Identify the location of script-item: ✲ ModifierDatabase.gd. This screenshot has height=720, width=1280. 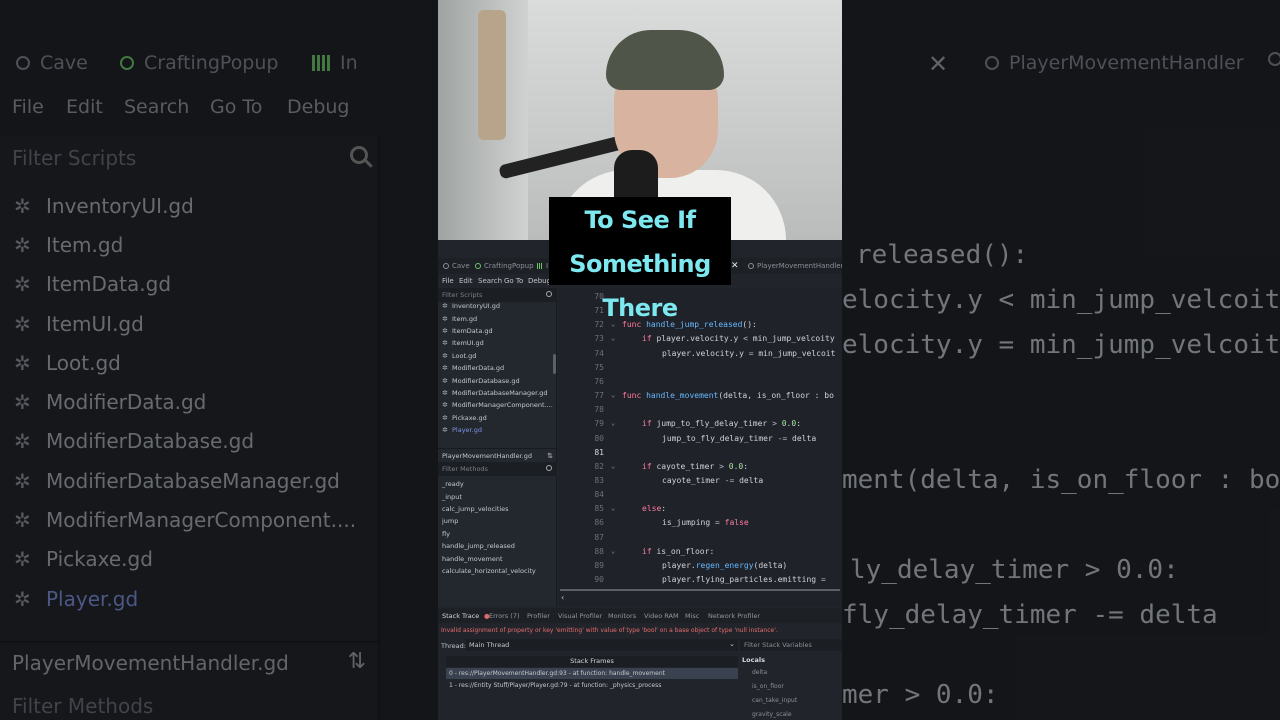
(496, 380).